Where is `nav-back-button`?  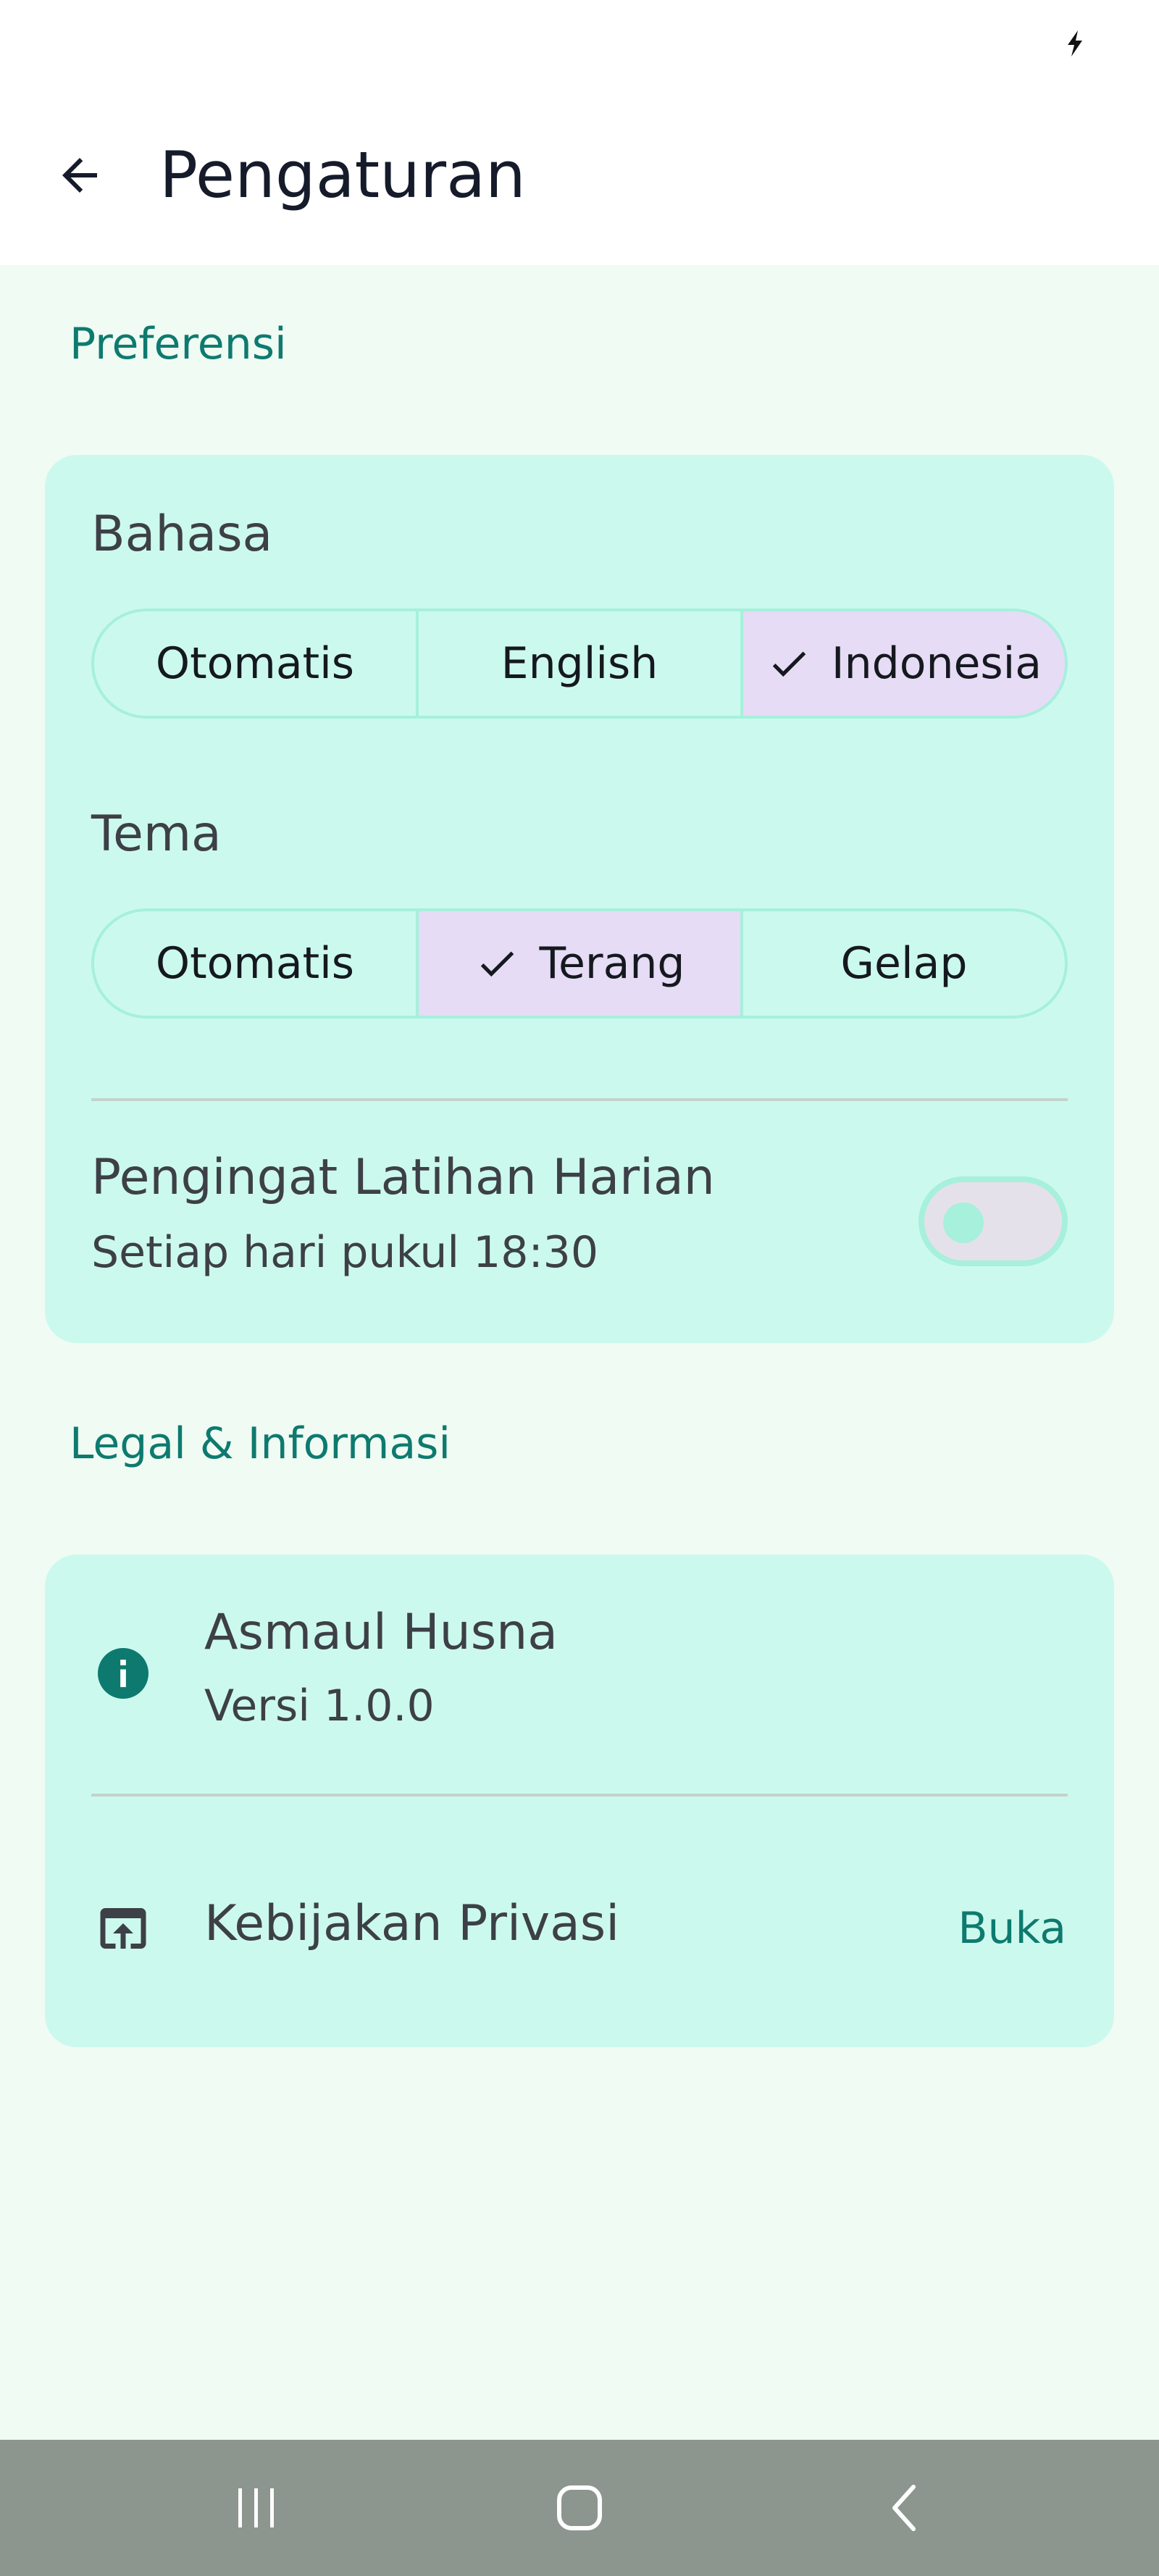 nav-back-button is located at coordinates (905, 2507).